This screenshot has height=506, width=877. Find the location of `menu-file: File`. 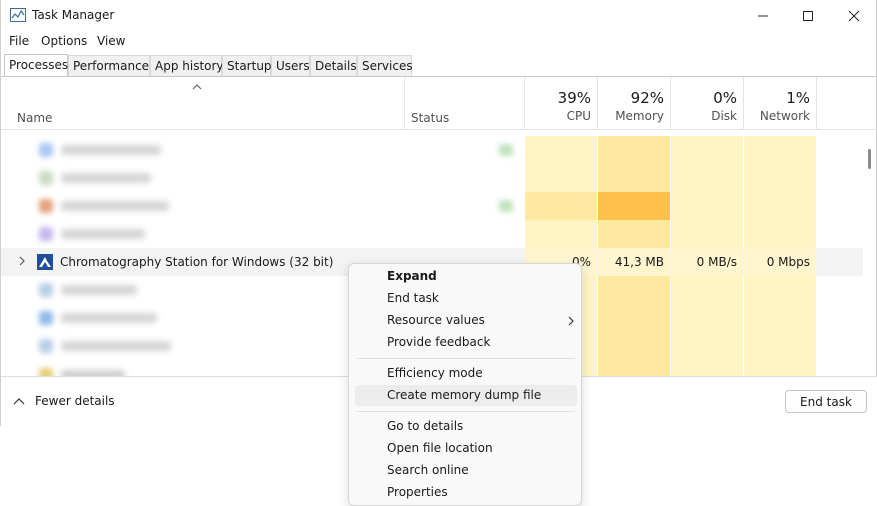

menu-file: File is located at coordinates (19, 41).